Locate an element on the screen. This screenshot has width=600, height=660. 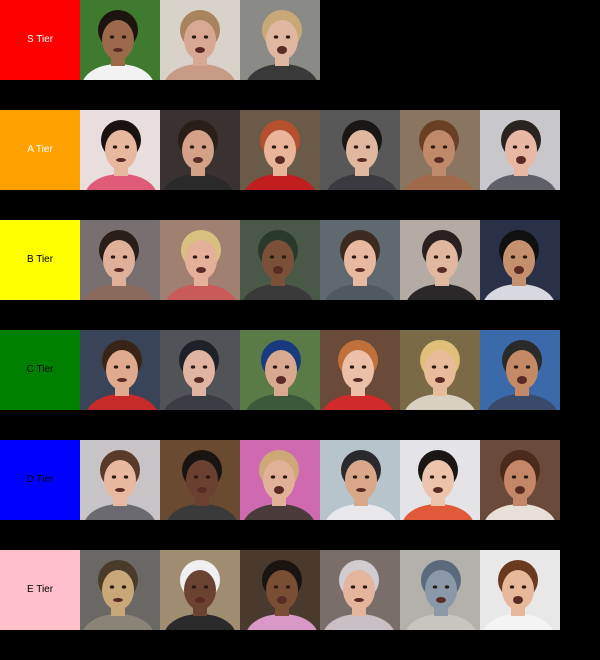
tier-items-s is located at coordinates (200, 40).